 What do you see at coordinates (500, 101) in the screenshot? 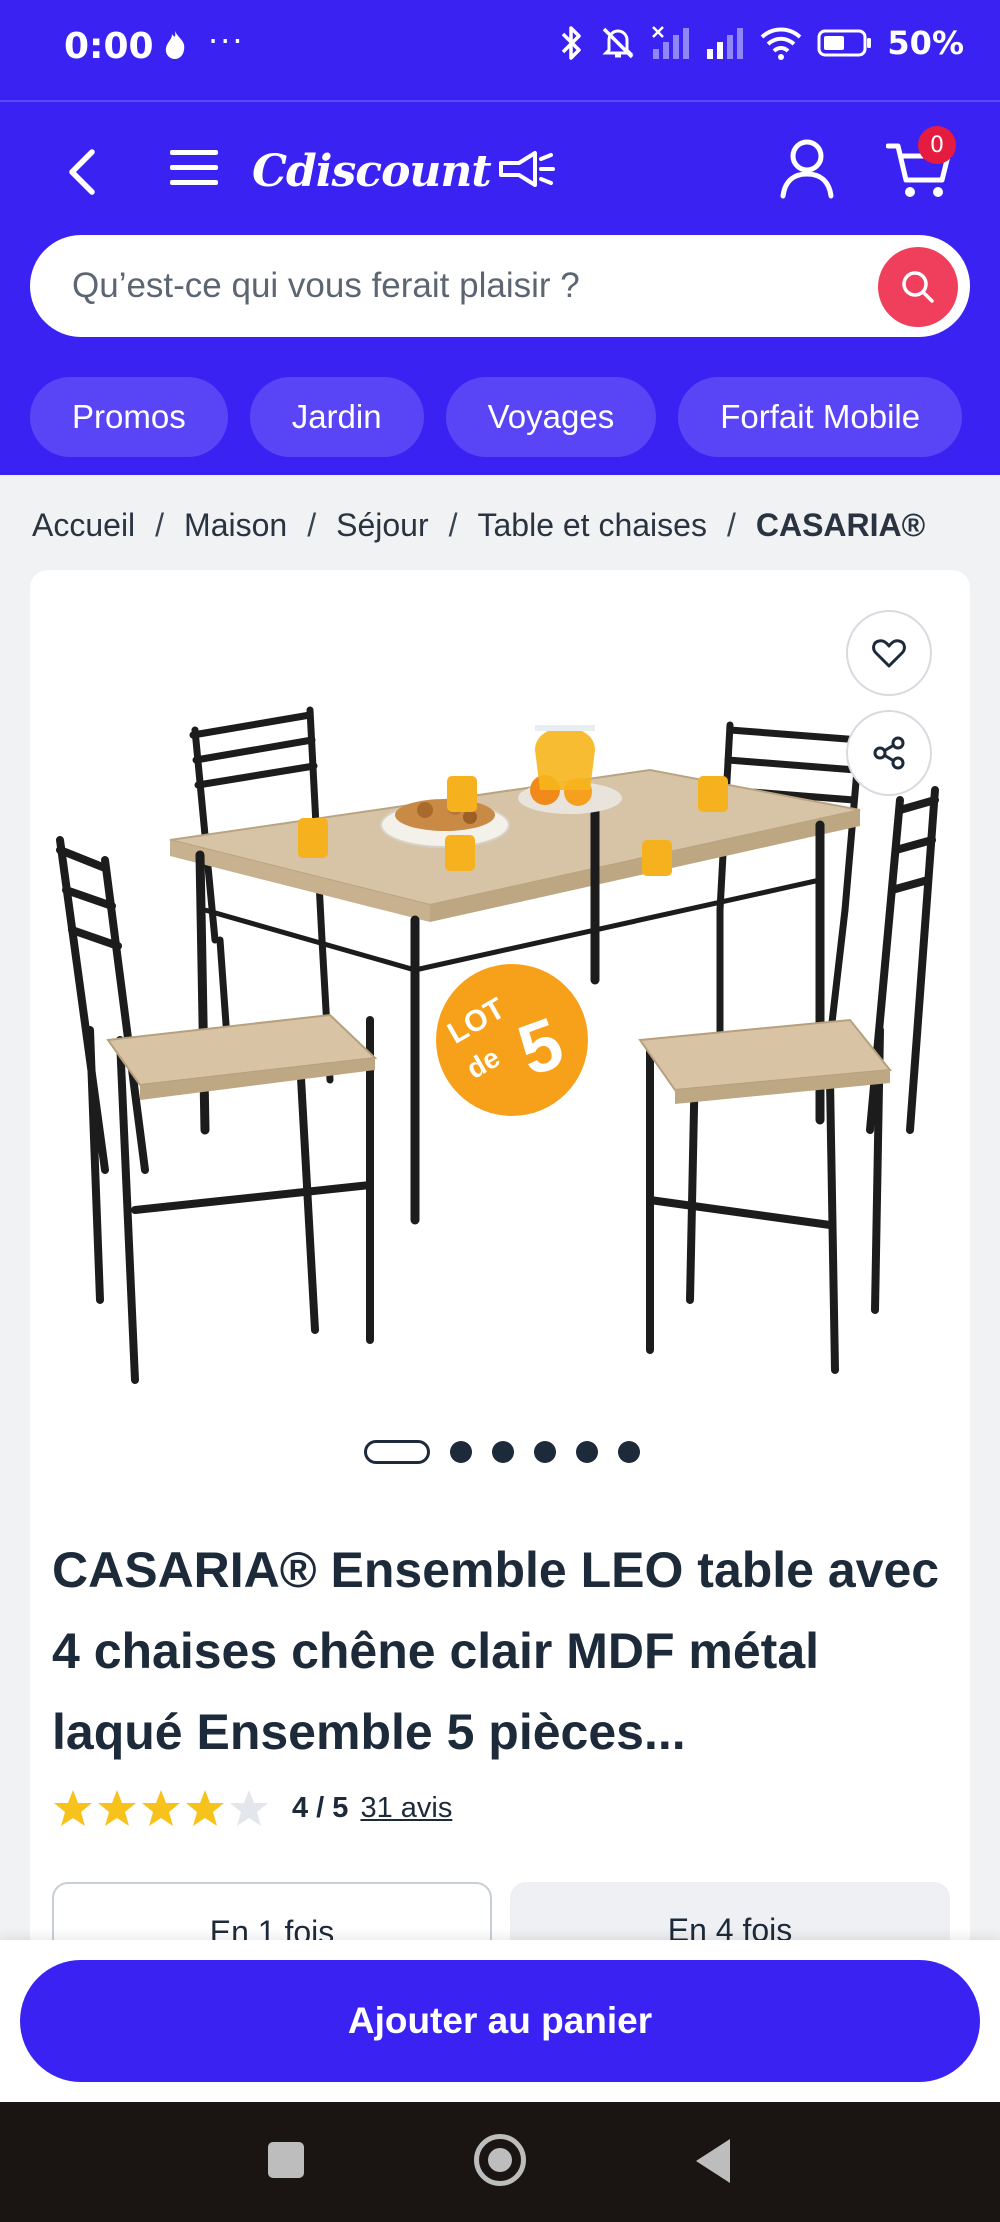
I see `header-divider` at bounding box center [500, 101].